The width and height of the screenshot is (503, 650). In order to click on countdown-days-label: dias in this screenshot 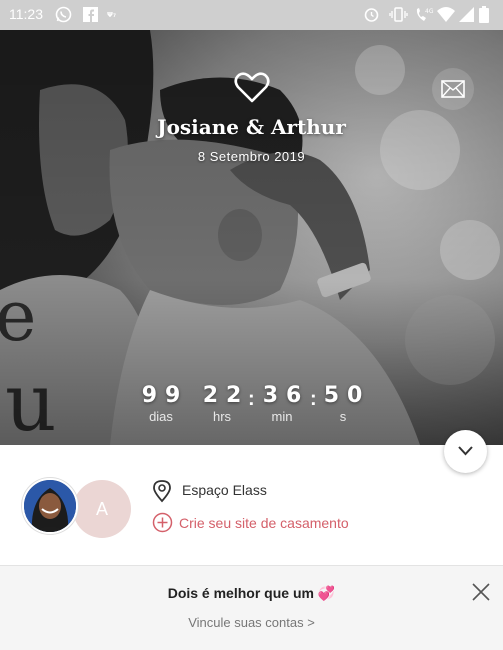, I will do `click(161, 416)`.